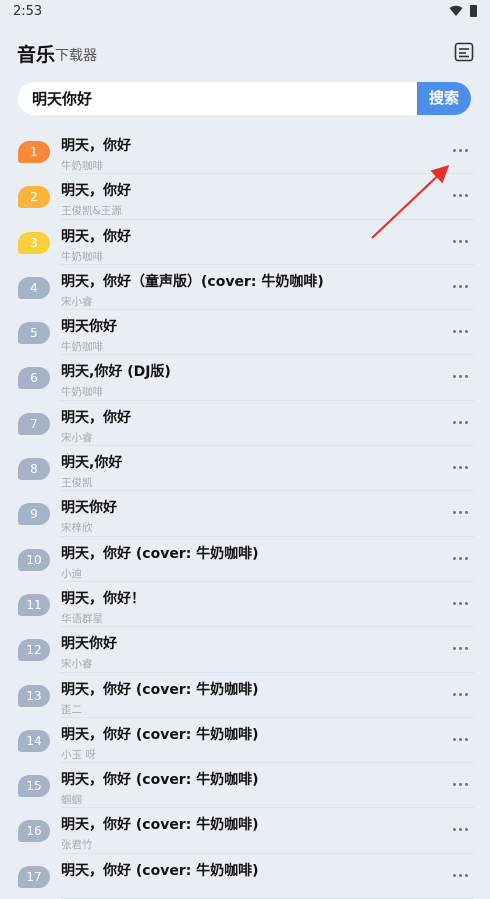 This screenshot has width=490, height=899. What do you see at coordinates (444, 98) in the screenshot?
I see `search-button: 搜索` at bounding box center [444, 98].